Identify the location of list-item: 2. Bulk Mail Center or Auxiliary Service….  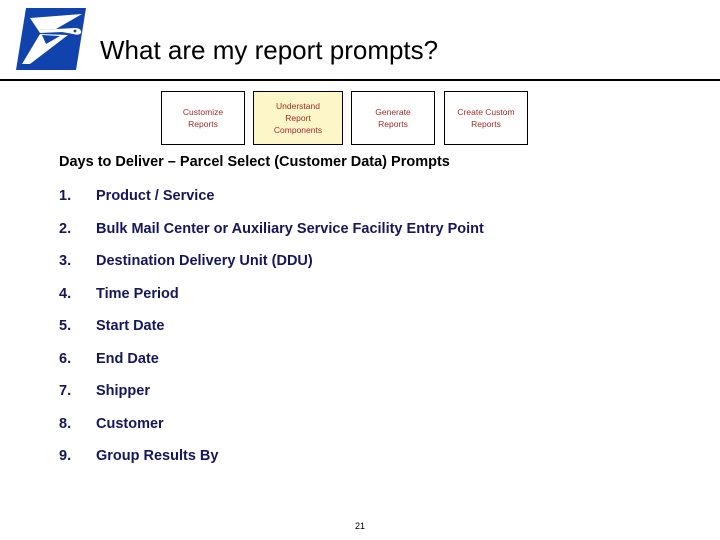
(379, 237).